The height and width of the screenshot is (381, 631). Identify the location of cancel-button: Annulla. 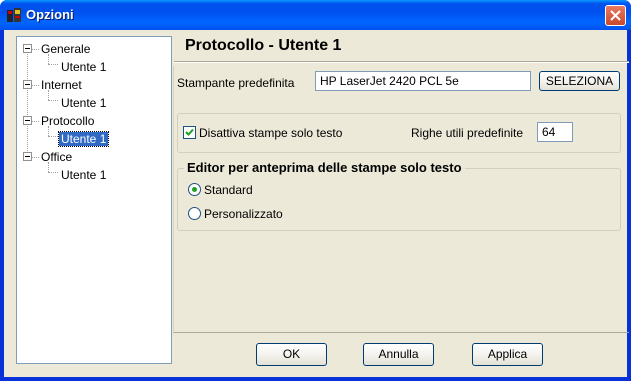
(398, 354).